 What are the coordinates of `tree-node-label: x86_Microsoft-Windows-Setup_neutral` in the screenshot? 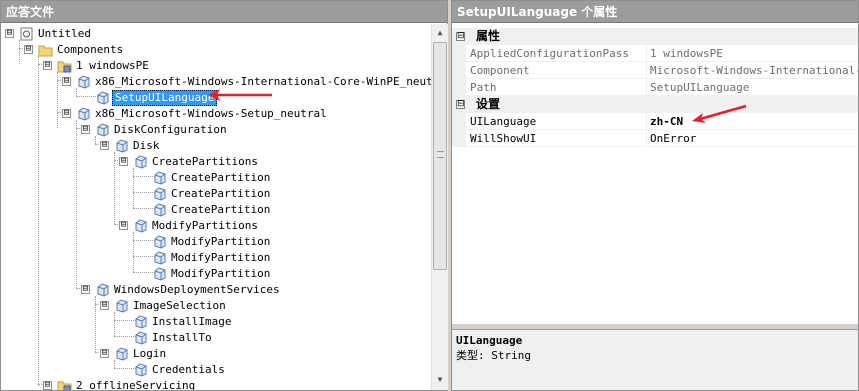 It's located at (211, 114).